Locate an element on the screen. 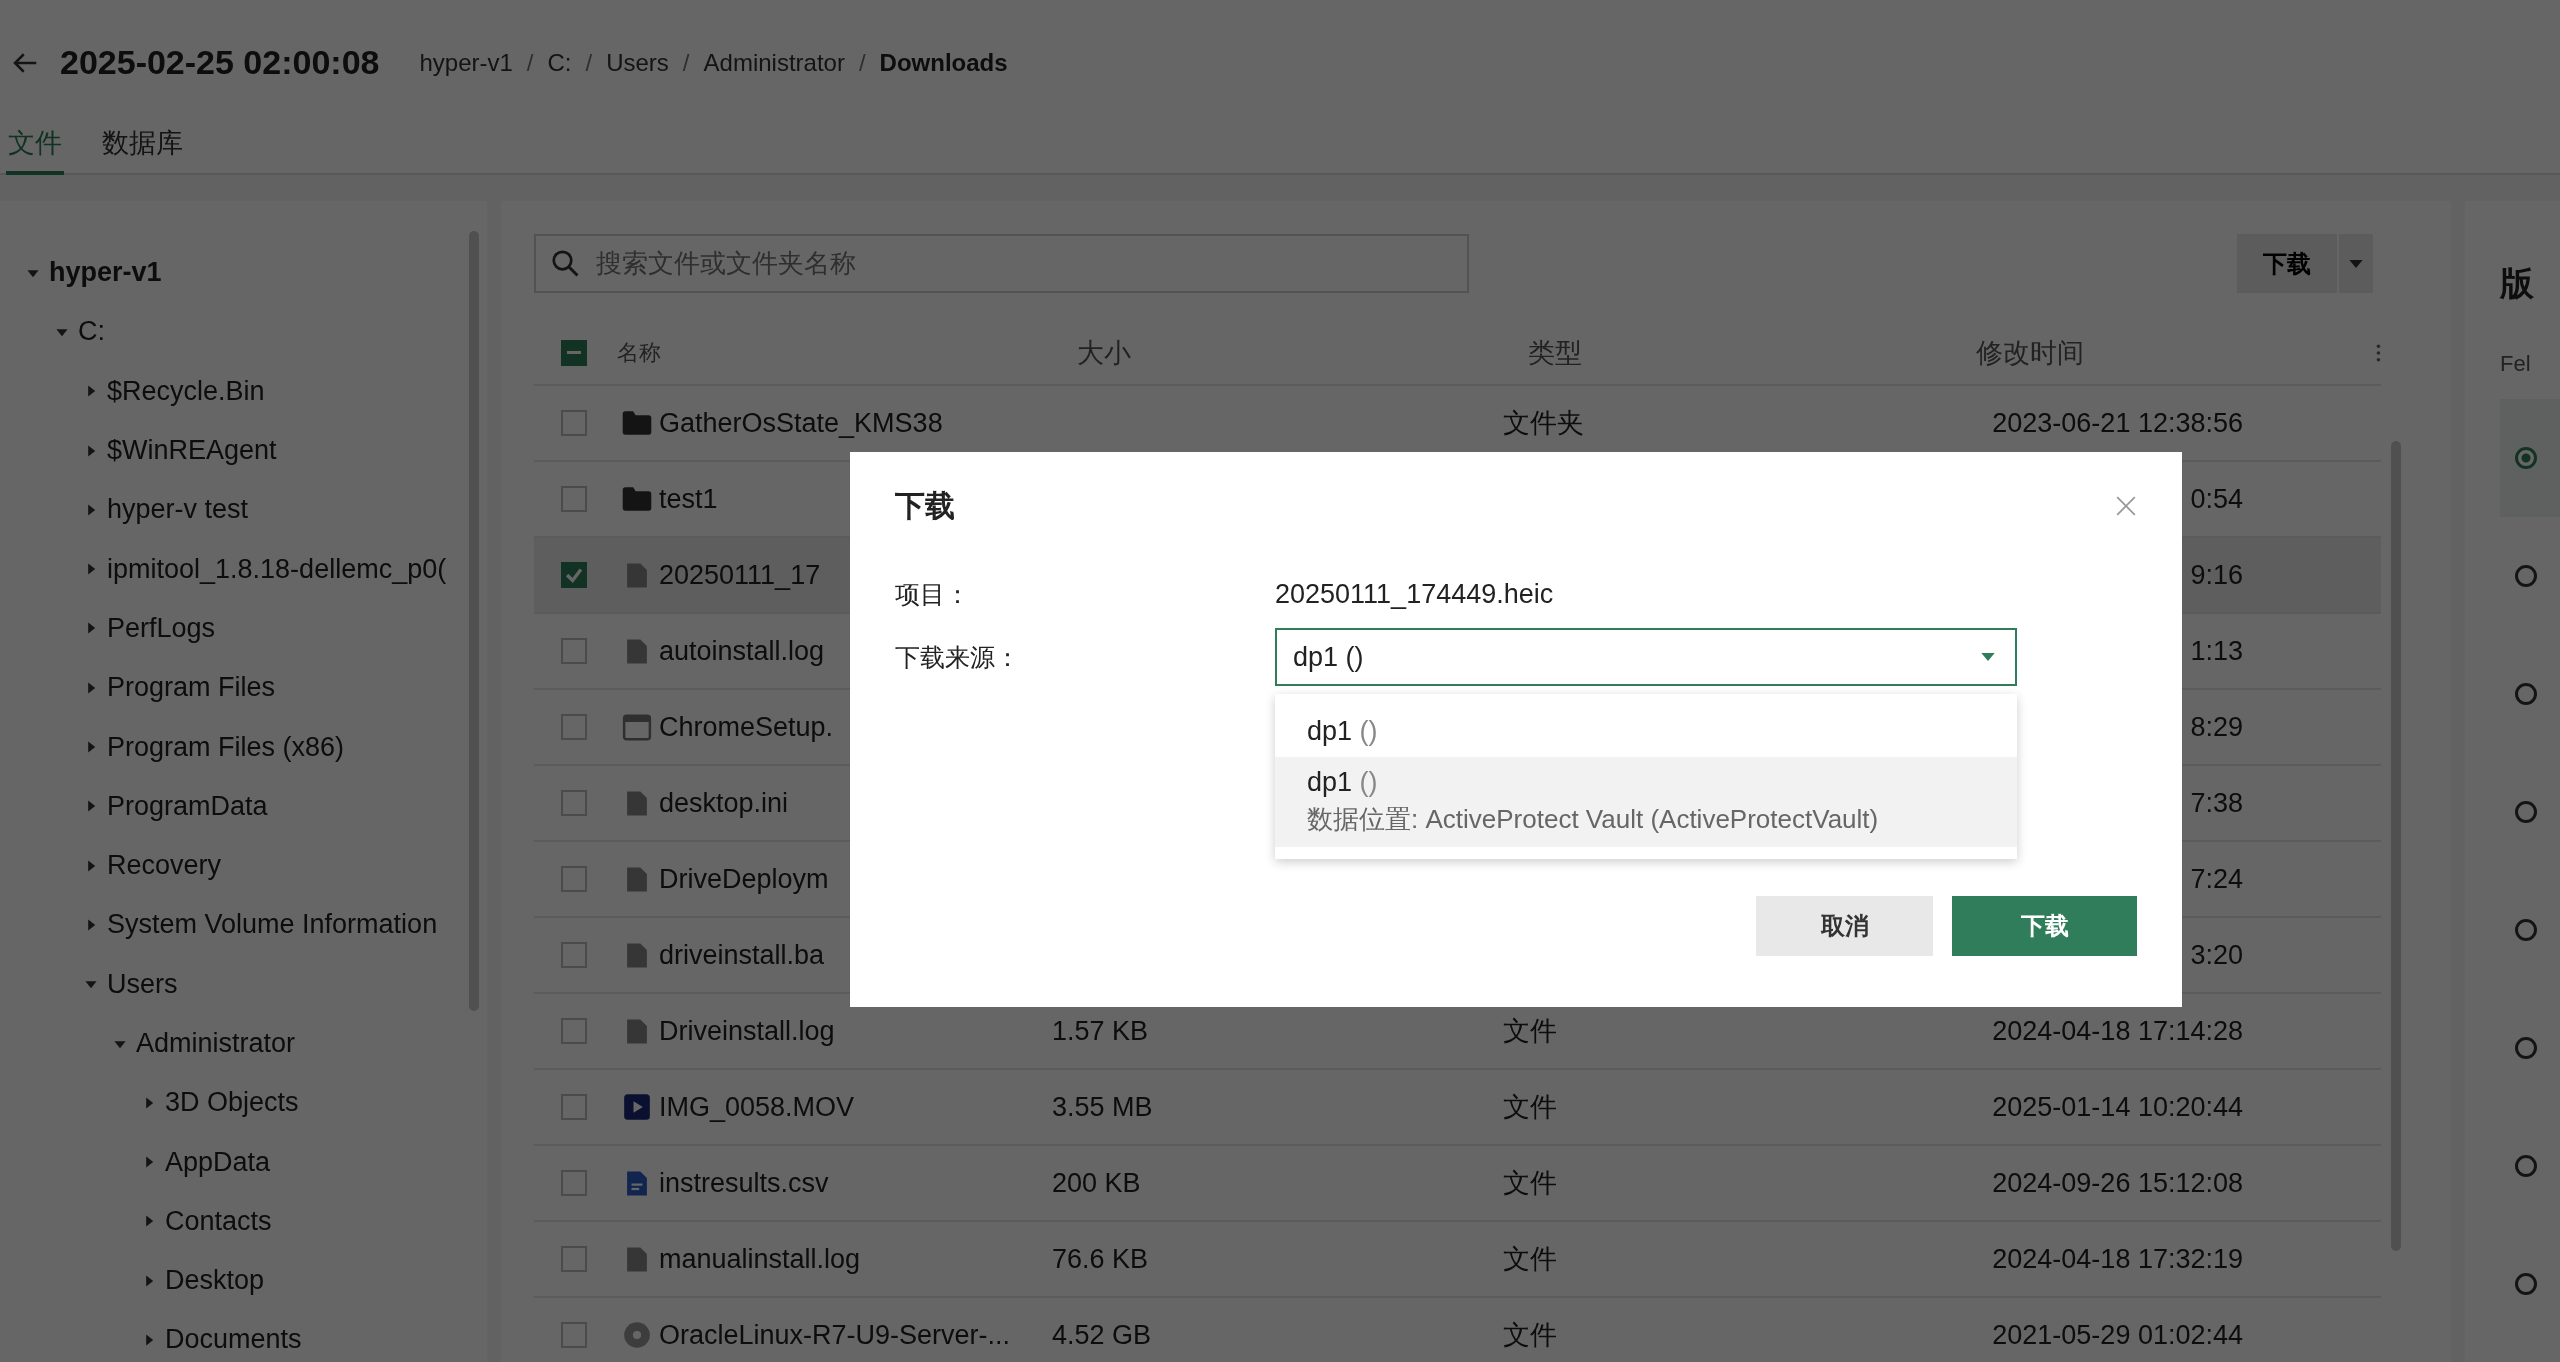 The width and height of the screenshot is (2560, 1362). file-name: GatherOsState_KMS38 is located at coordinates (801, 422).